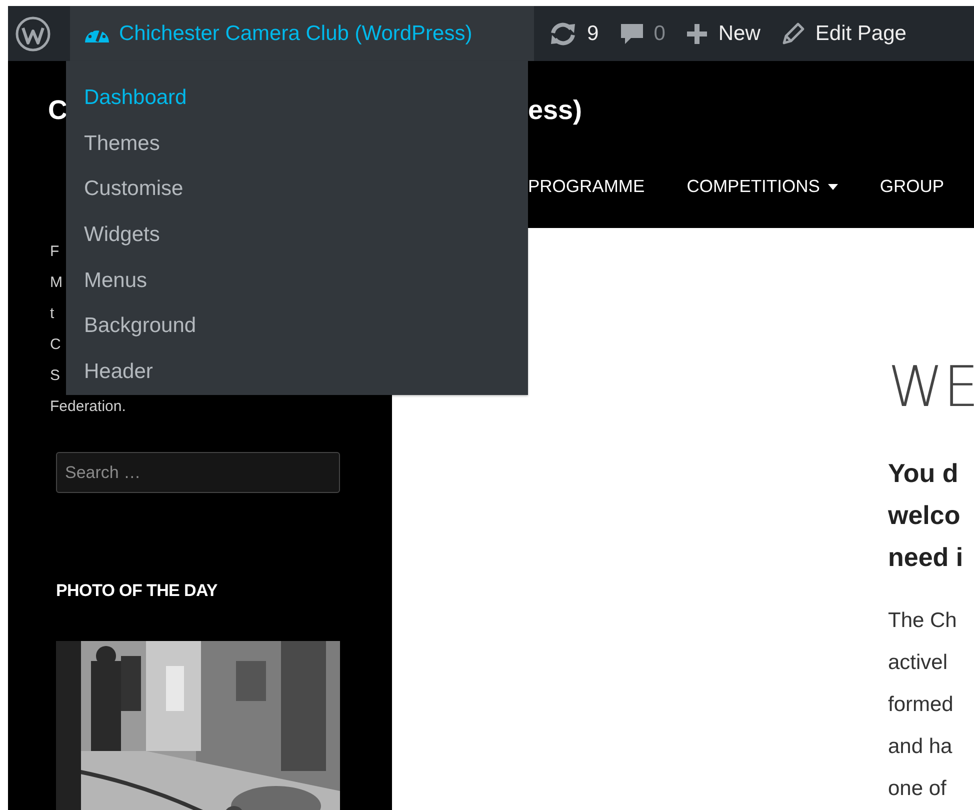 Image resolution: width=974 pixels, height=810 pixels. I want to click on text-line: S, so click(55, 376).